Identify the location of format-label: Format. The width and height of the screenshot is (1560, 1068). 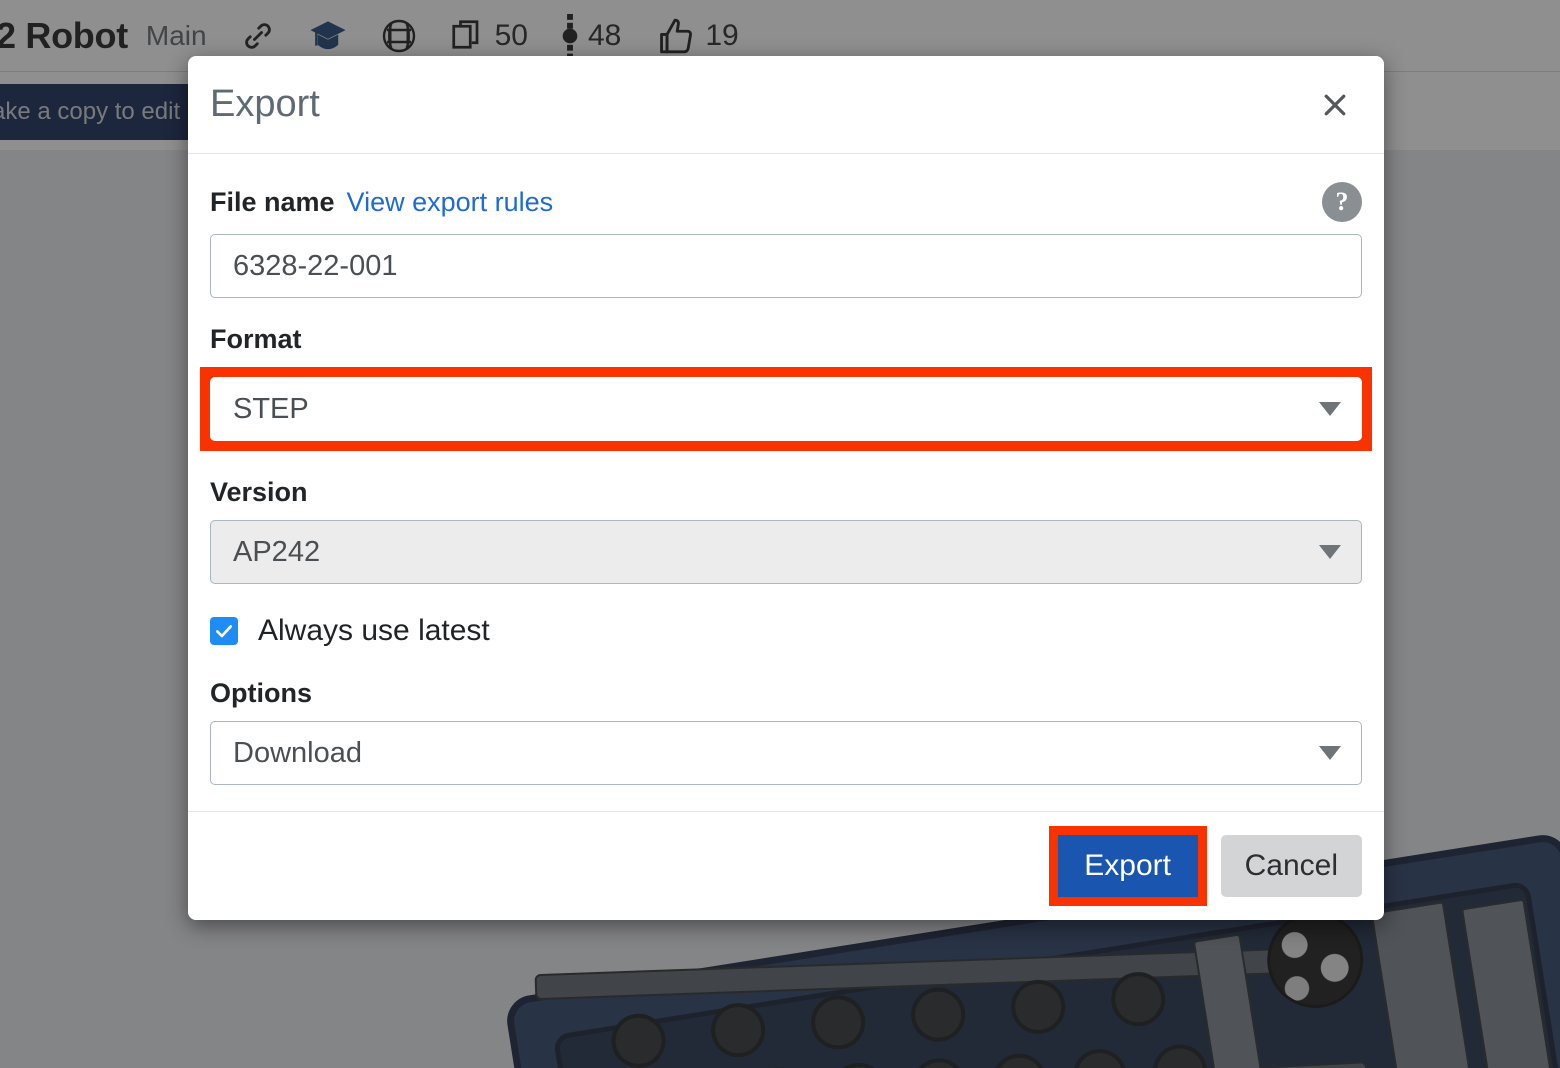
(256, 339).